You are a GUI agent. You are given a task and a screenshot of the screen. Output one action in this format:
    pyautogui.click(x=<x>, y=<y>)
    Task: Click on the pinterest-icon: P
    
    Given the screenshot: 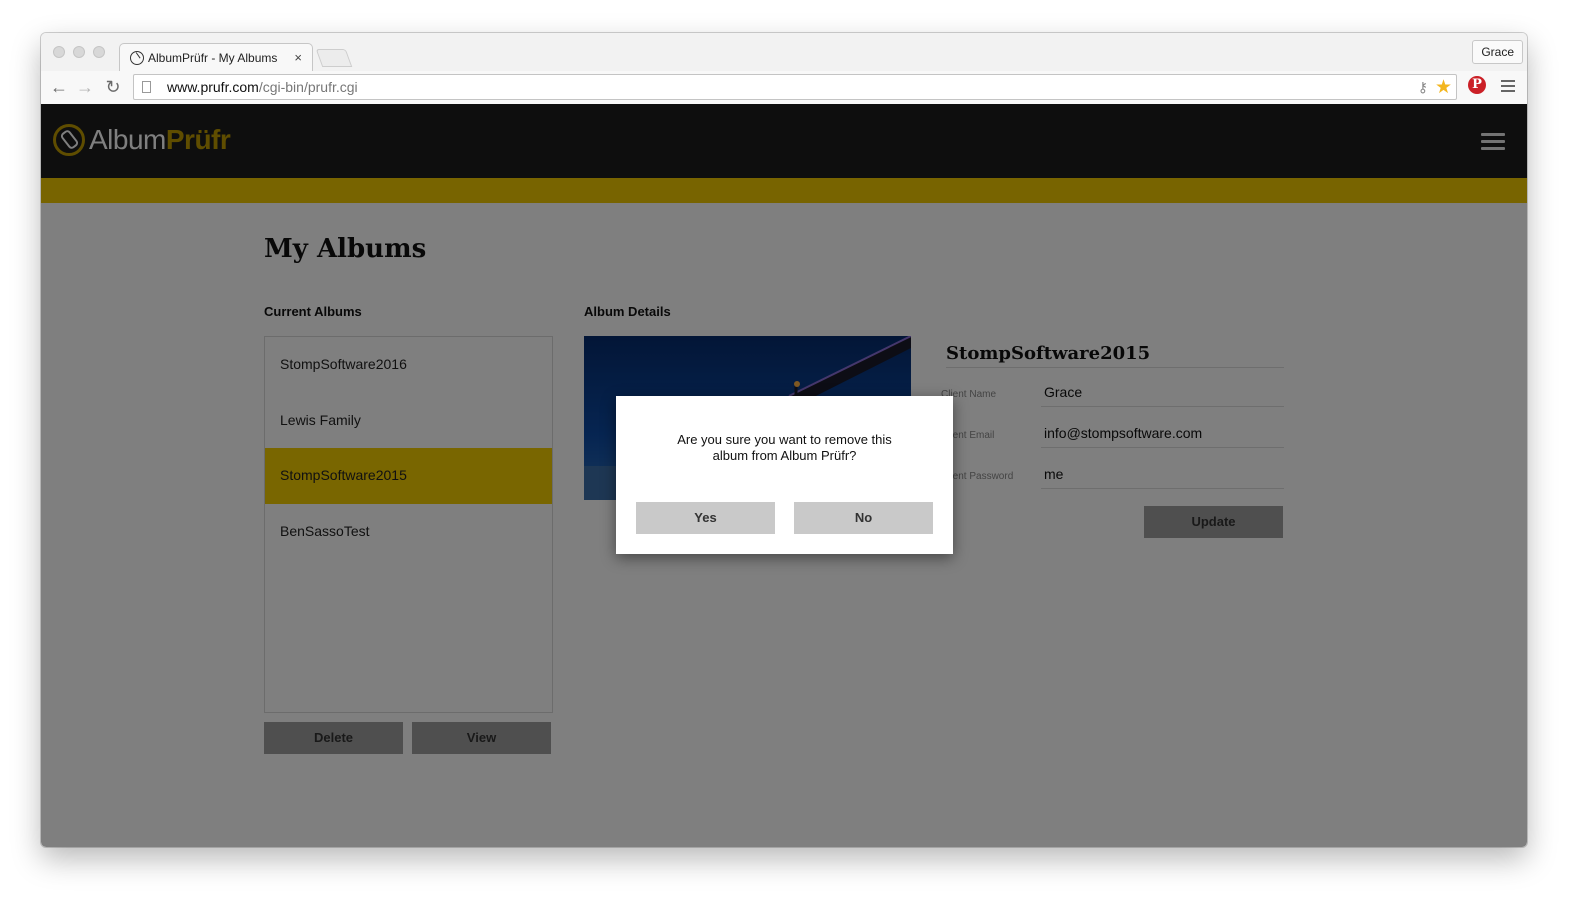 What is the action you would take?
    pyautogui.click(x=1477, y=85)
    